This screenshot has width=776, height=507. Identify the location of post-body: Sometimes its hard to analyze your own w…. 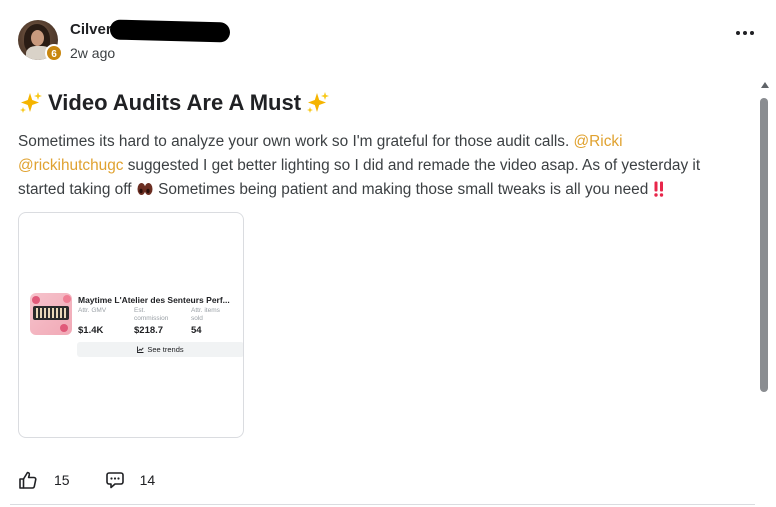
(378, 166).